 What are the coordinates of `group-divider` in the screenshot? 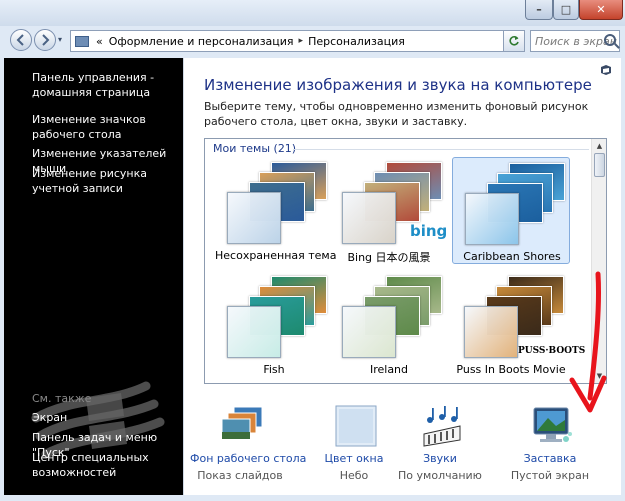 It's located at (441, 149).